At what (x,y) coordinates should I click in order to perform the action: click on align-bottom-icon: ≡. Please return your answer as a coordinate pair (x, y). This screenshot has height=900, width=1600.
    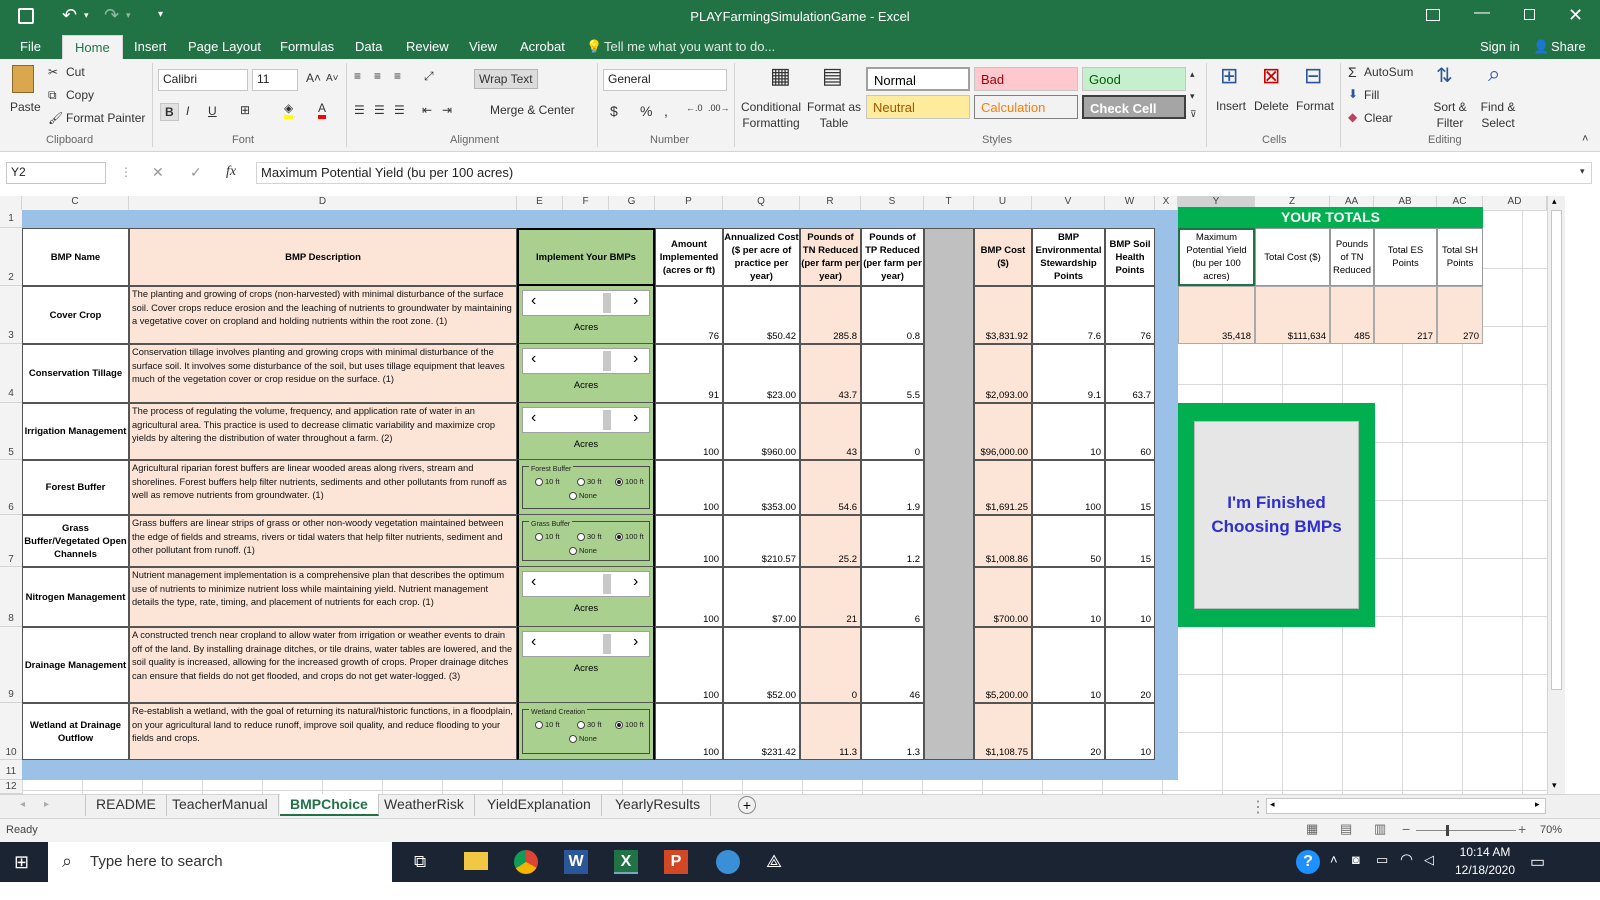
    Looking at the image, I should click on (397, 76).